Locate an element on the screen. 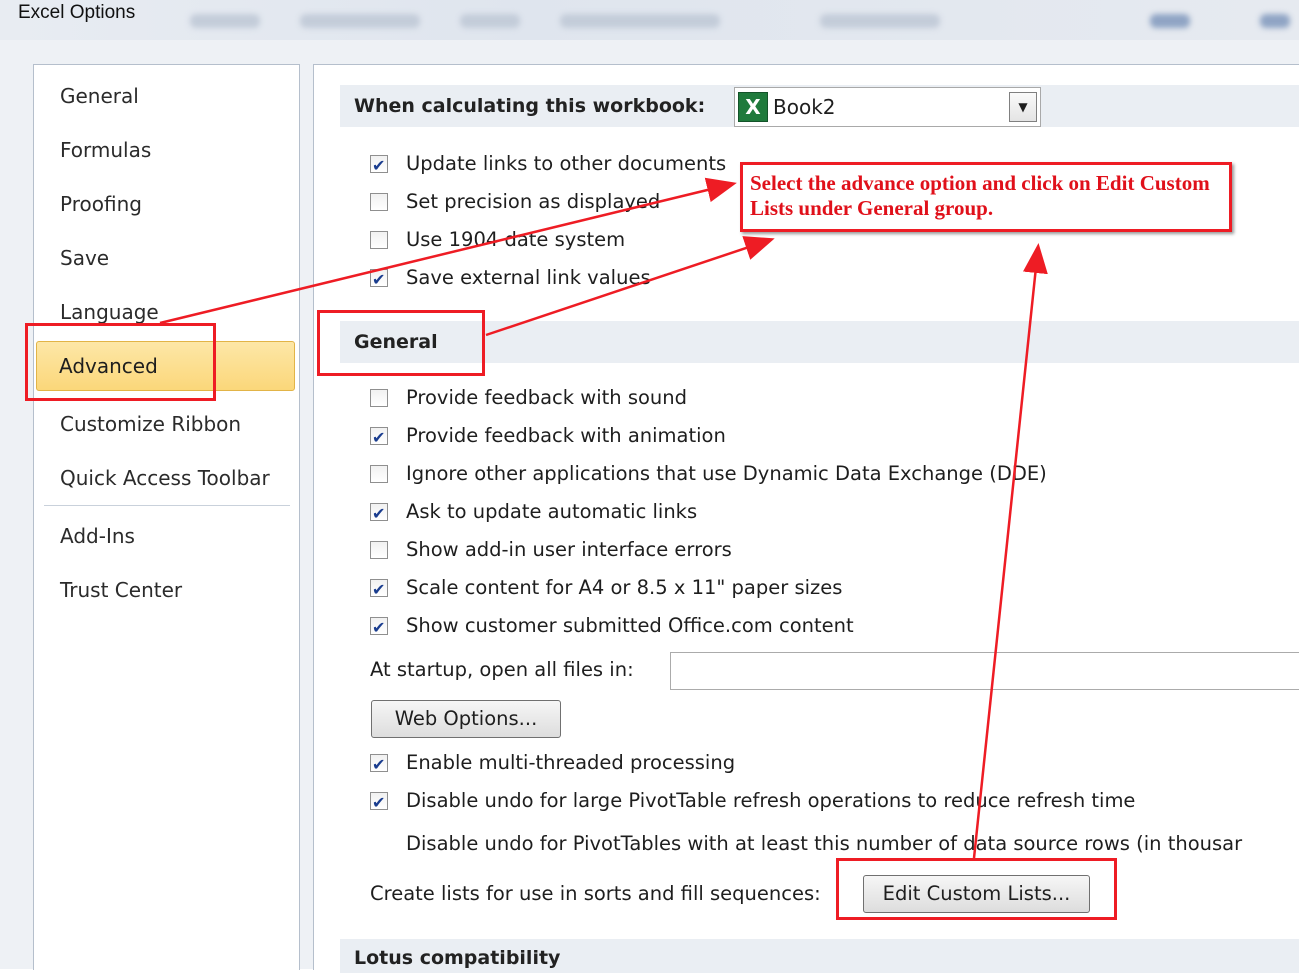 The image size is (1299, 977). nav-item-general: General is located at coordinates (165, 96).